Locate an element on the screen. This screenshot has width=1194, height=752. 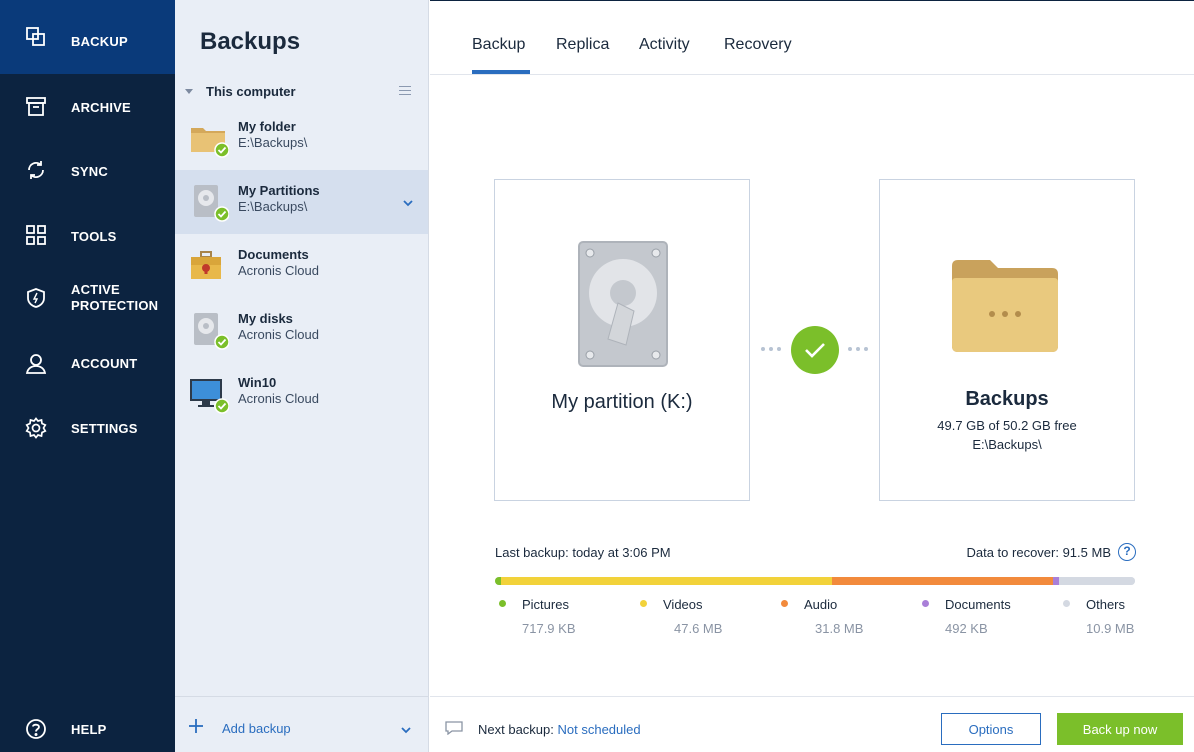
tab-bar: Backup Replica Activity Recovery is located at coordinates (812, 37).